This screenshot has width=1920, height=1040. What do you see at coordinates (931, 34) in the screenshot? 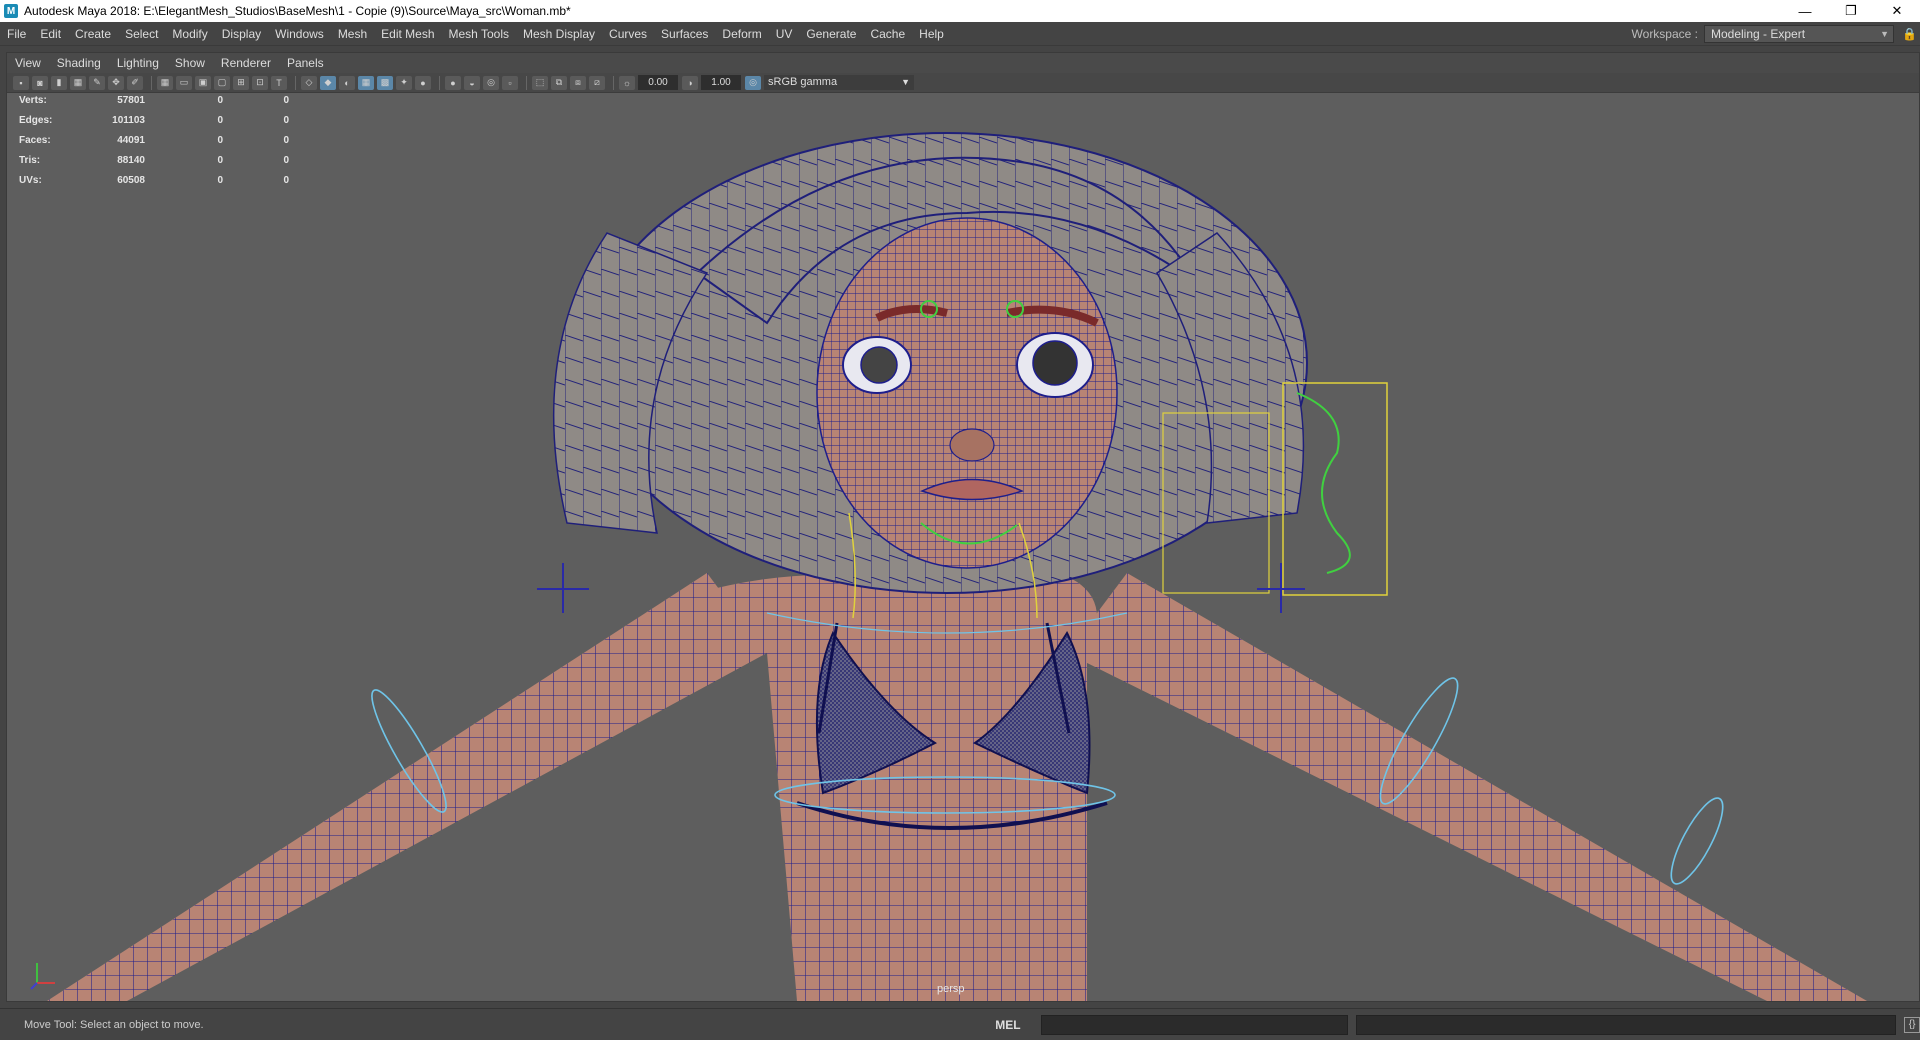
I see `menu-help: Help` at bounding box center [931, 34].